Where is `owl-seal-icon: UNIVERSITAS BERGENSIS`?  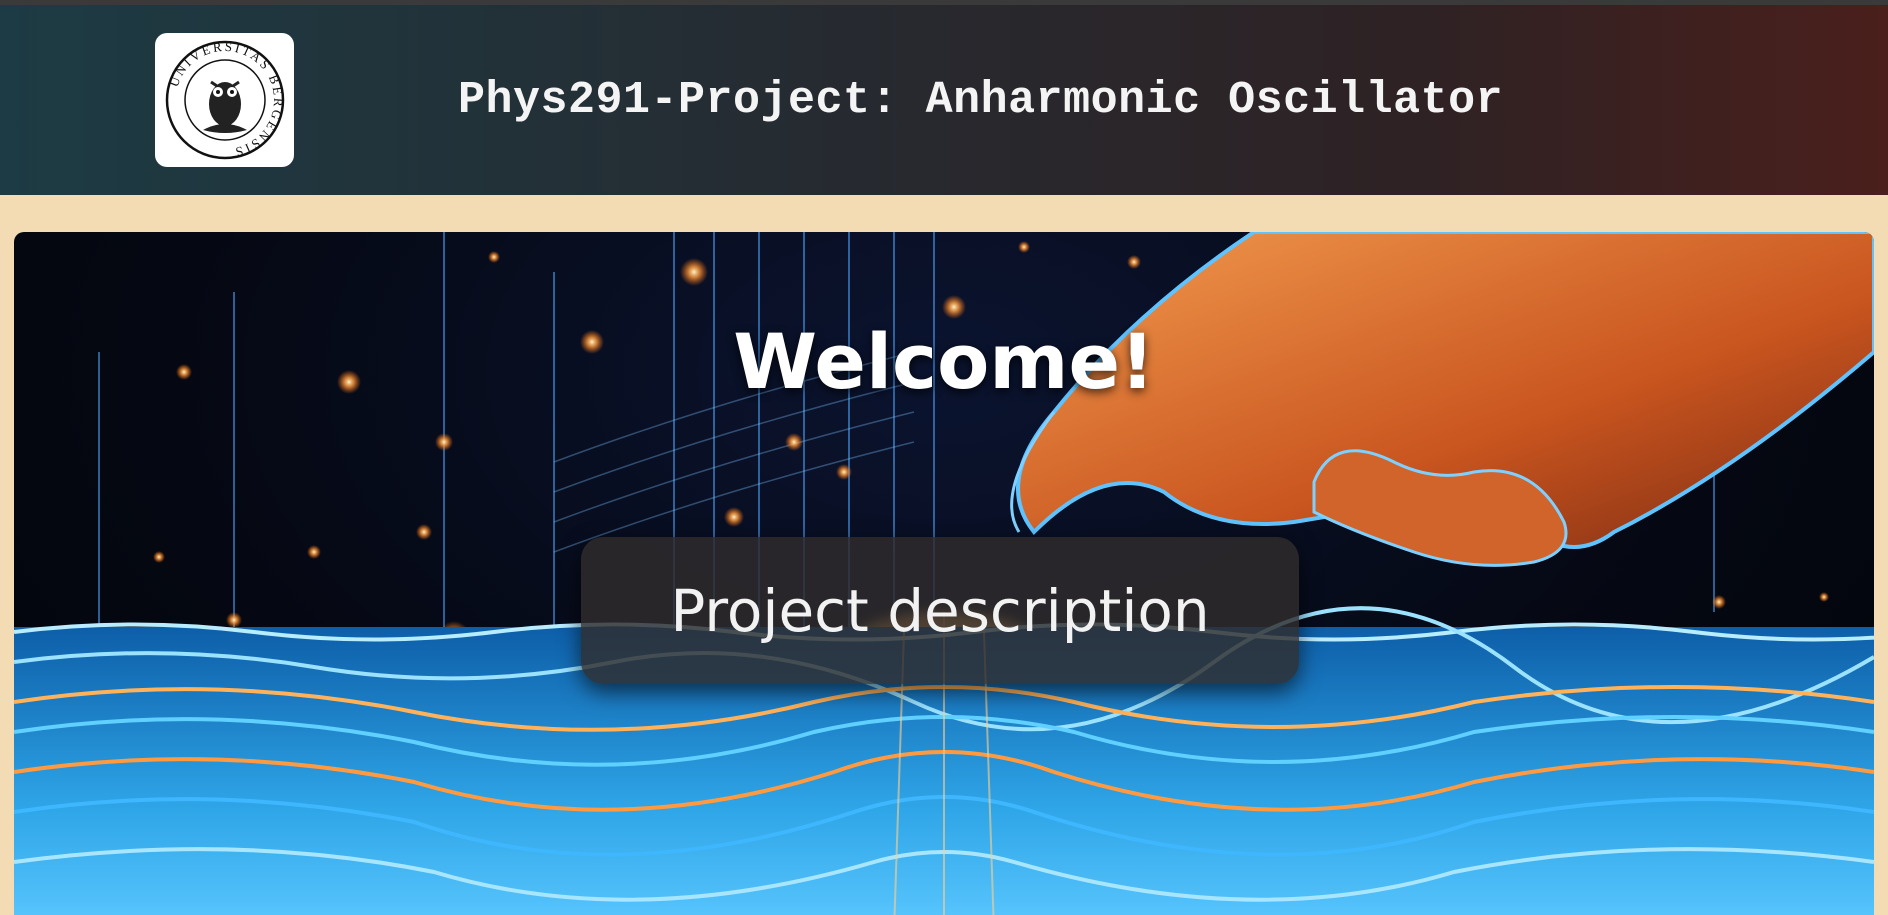
owl-seal-icon: UNIVERSITAS BERGENSIS is located at coordinates (224, 99).